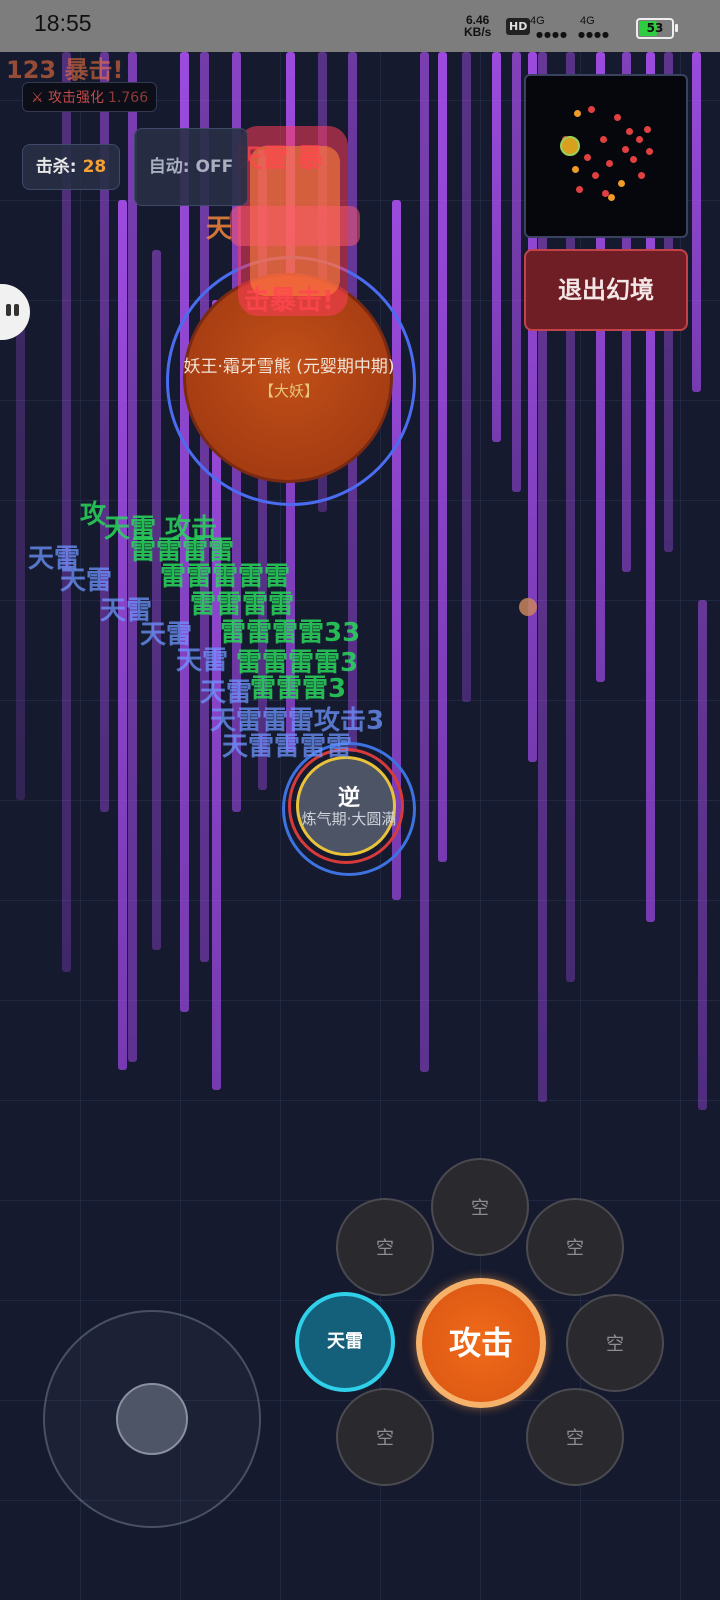 This screenshot has width=720, height=1600. I want to click on robot-face-icon, so click(15, 312).